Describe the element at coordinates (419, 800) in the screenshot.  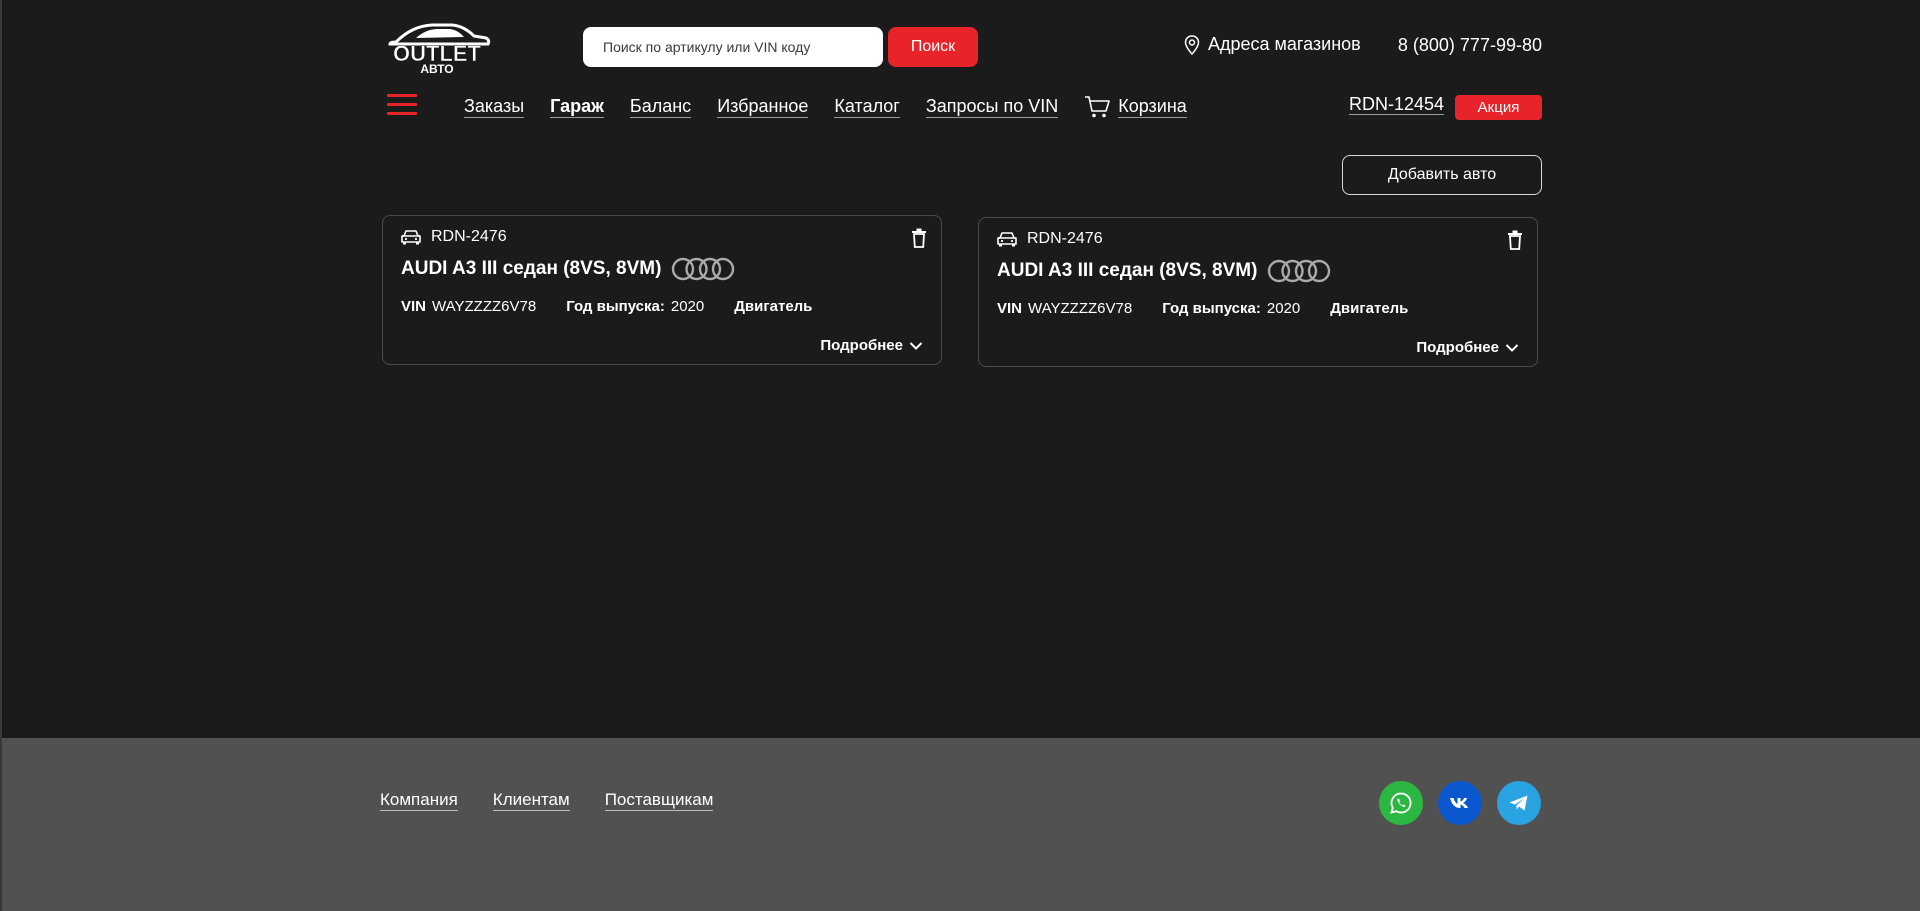
I see `footer-link-company: Компания` at that location.